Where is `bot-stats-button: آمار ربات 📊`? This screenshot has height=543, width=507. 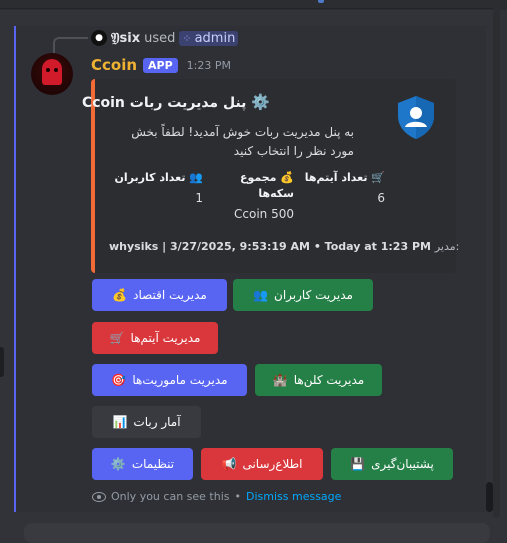 bot-stats-button: آمار ربات 📊 is located at coordinates (146, 422).